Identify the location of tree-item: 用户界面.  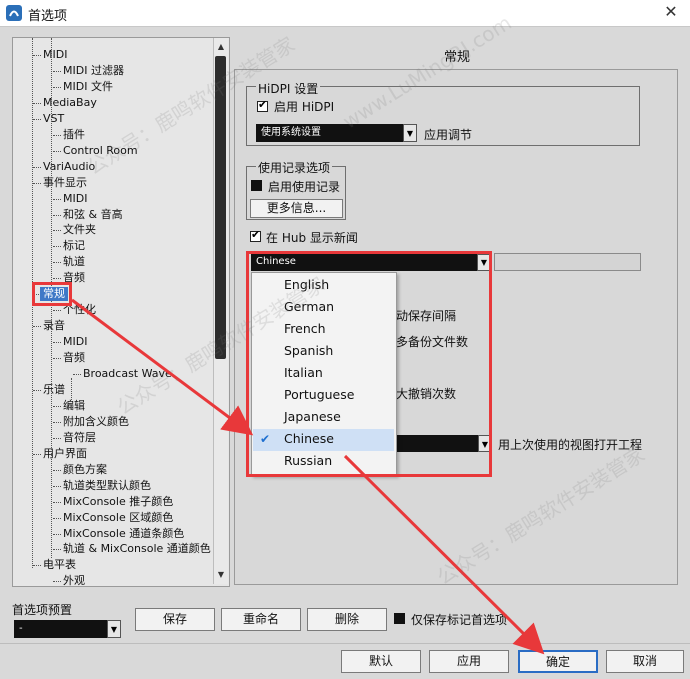
(65, 454).